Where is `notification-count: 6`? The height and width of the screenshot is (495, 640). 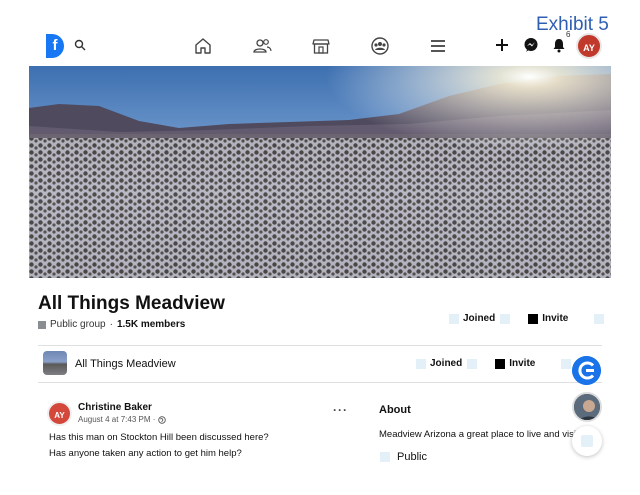
notification-count: 6 is located at coordinates (568, 34).